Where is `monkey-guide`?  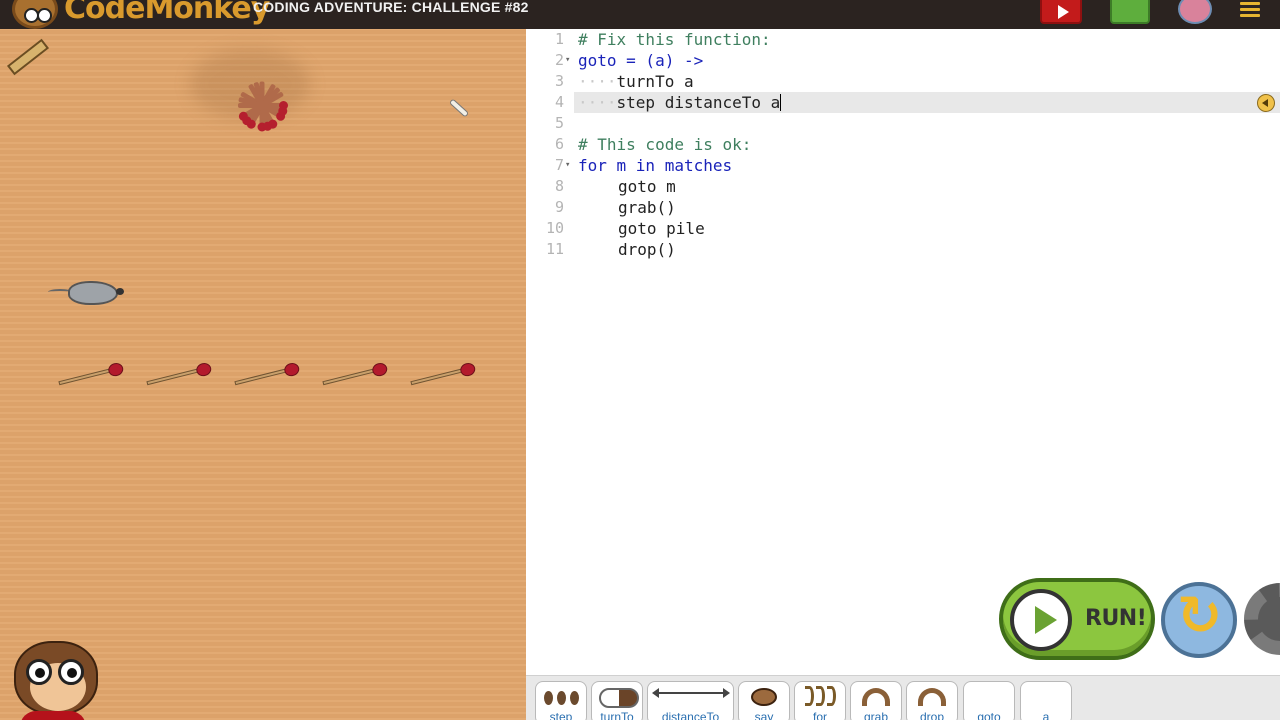
monkey-guide is located at coordinates (57, 676).